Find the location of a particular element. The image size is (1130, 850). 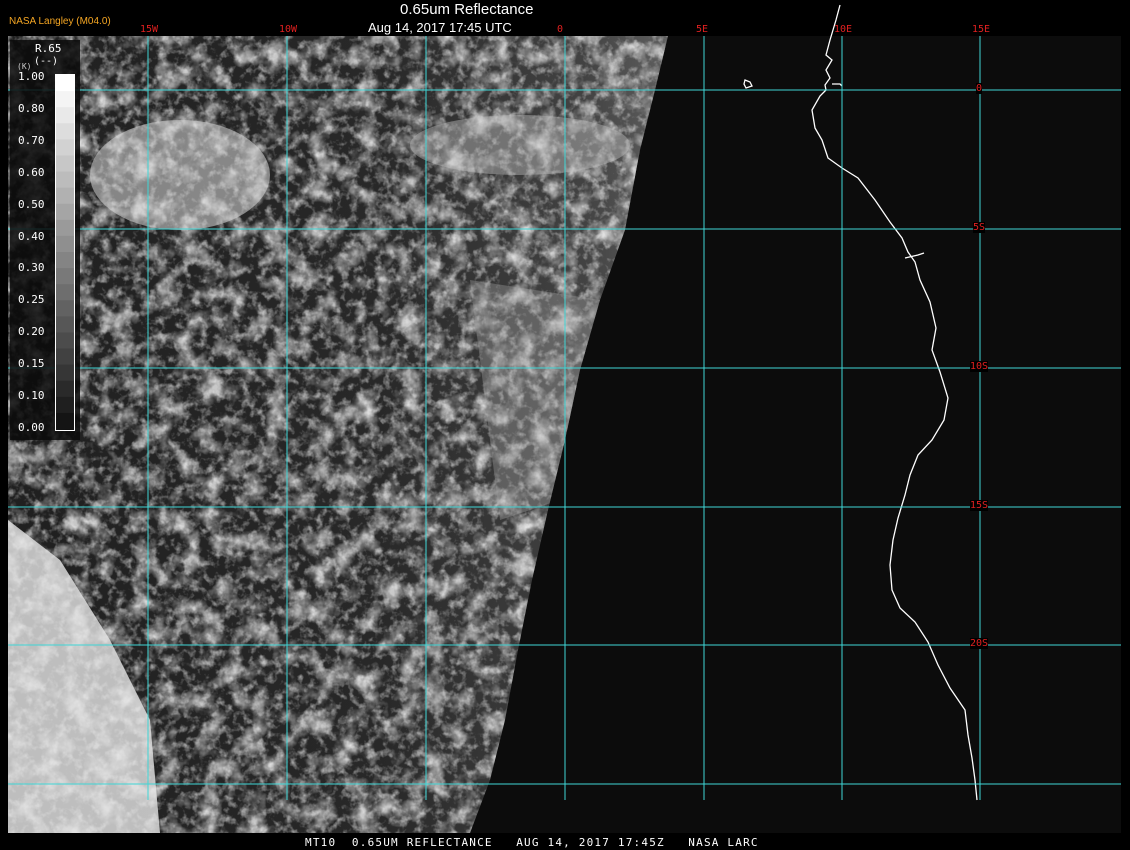

colorbar-tick-label: 0.25 is located at coordinates (31, 300).